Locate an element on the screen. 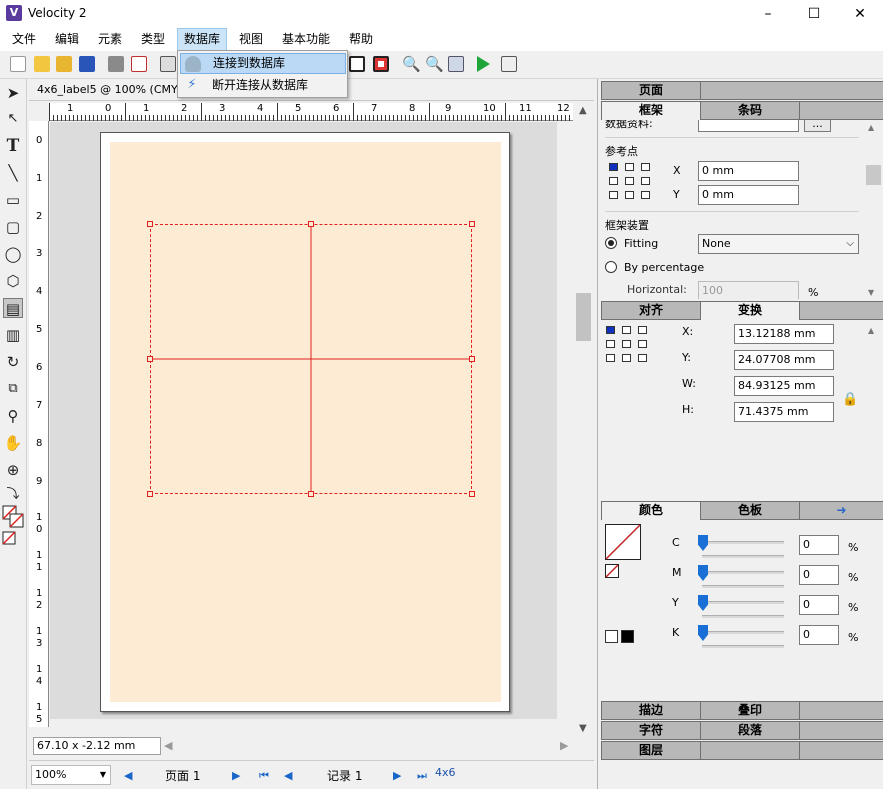 The image size is (883, 789). by-percentage-radio is located at coordinates (611, 267).